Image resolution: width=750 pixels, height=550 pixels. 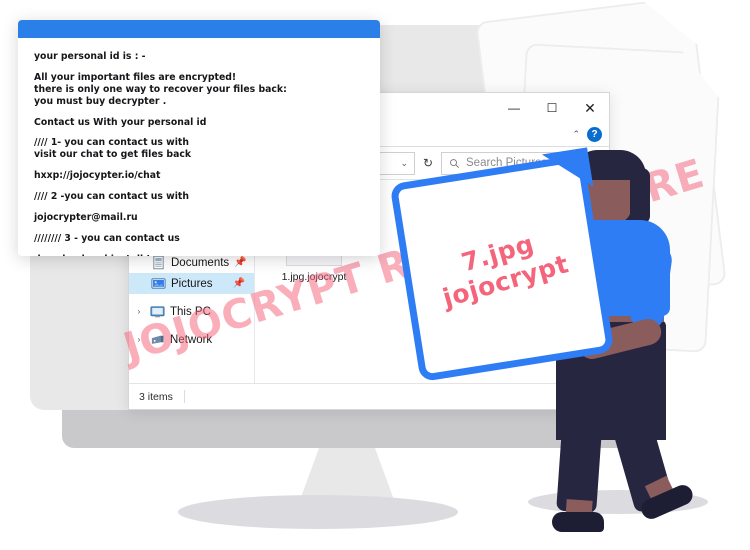 What do you see at coordinates (199, 57) in the screenshot?
I see `ransom-note-paragraph: your personal id is : -` at bounding box center [199, 57].